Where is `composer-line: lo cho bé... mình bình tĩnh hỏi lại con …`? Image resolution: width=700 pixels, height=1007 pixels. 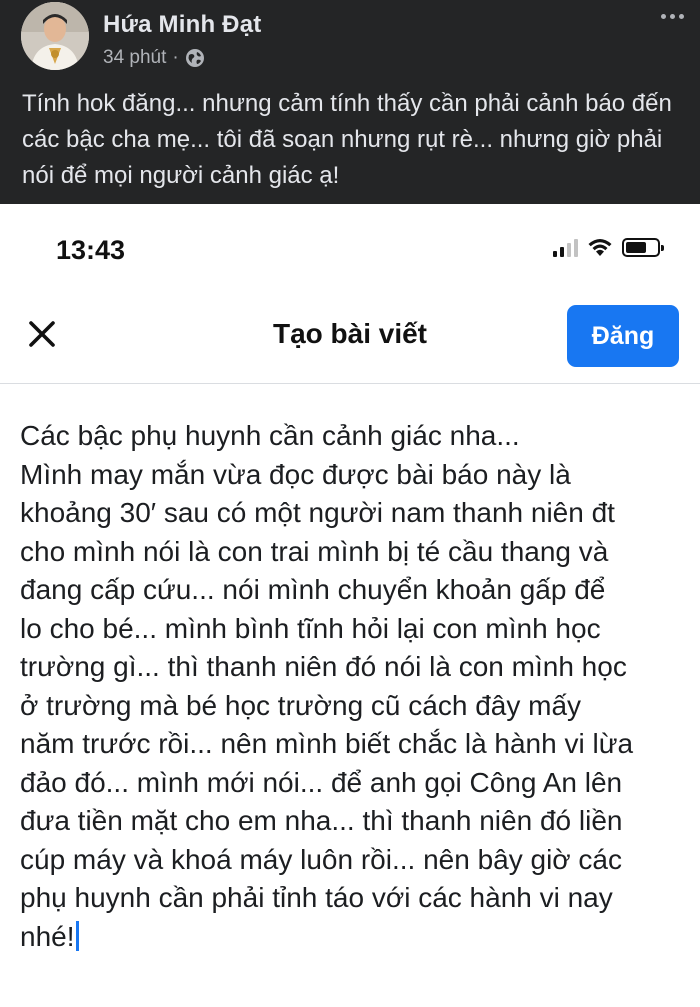 composer-line: lo cho bé... mình bình tĩnh hỏi lại con … is located at coordinates (310, 628).